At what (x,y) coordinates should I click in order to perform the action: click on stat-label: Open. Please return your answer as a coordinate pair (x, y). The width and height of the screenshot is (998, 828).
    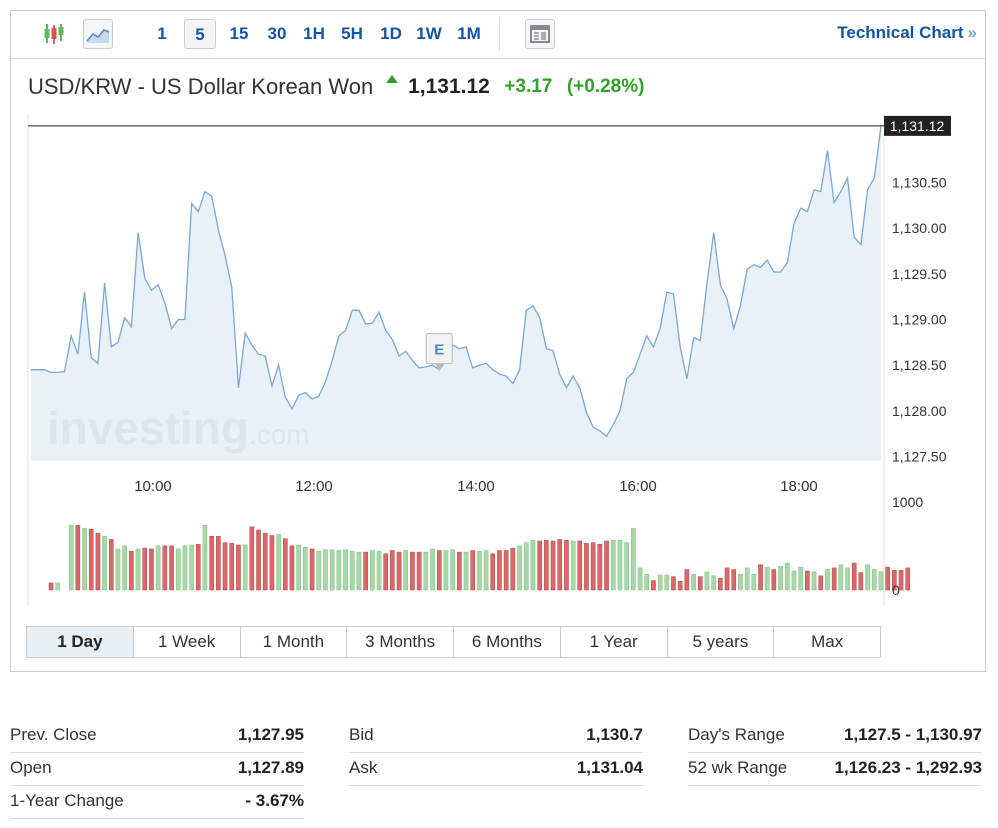
    Looking at the image, I should click on (31, 767).